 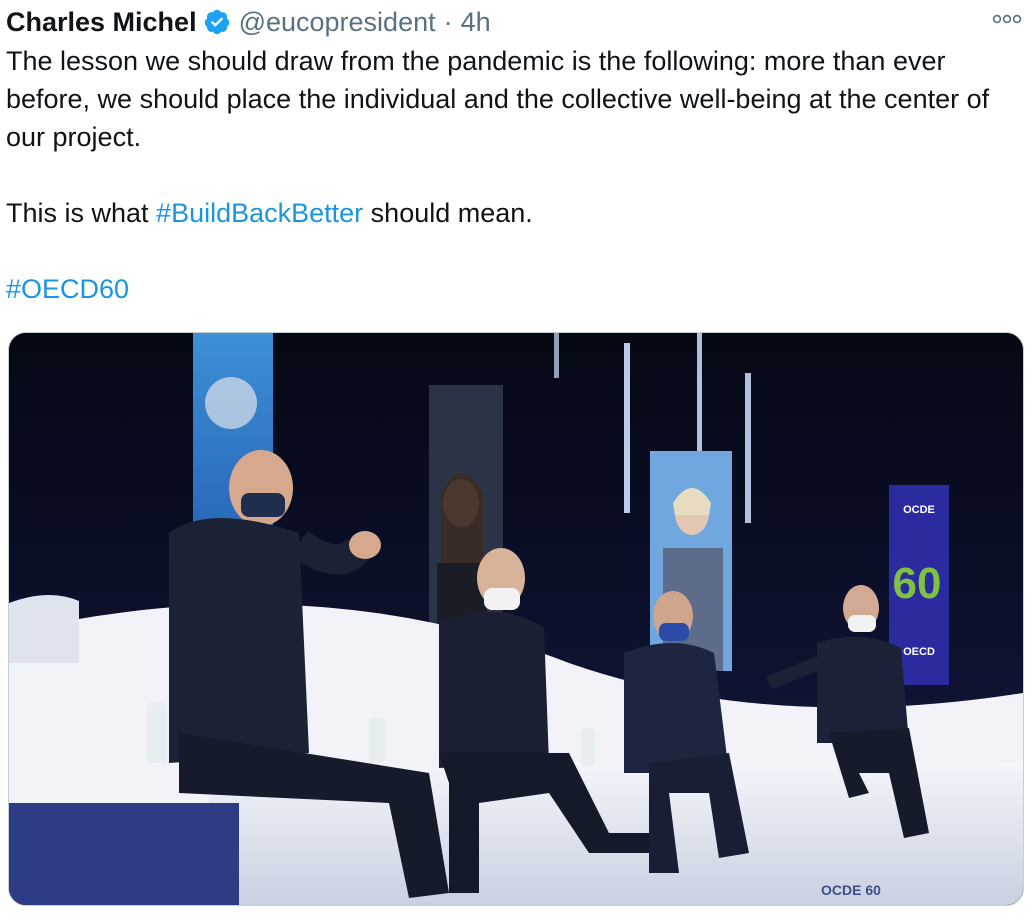 What do you see at coordinates (462, 518) in the screenshot?
I see `screen-participant-hair` at bounding box center [462, 518].